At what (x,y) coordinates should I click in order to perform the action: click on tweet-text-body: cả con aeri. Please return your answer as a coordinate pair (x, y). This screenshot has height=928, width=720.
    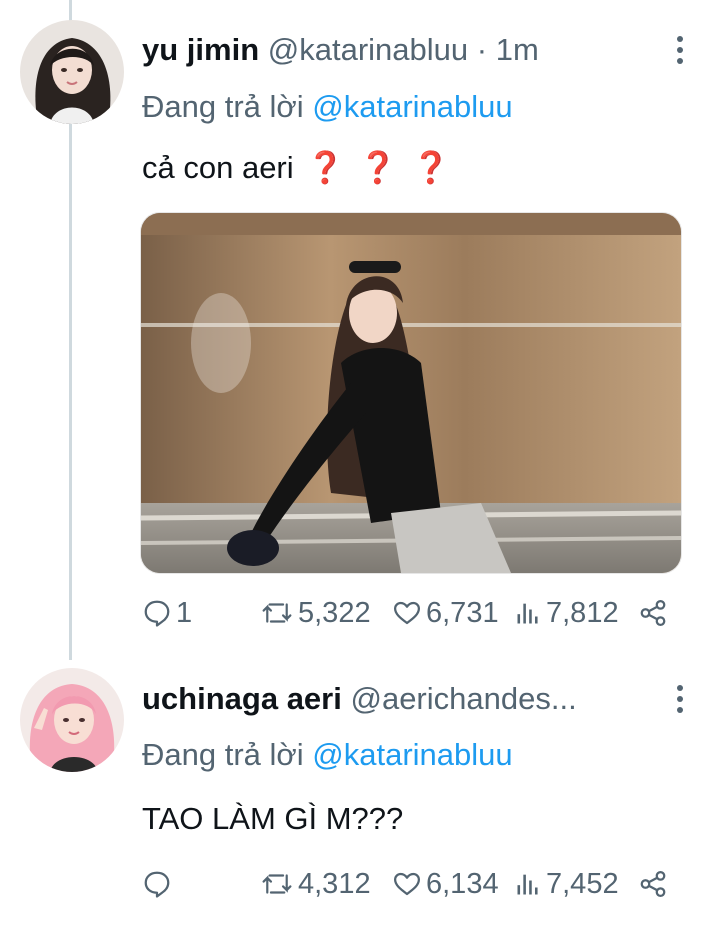
    Looking at the image, I should click on (218, 167).